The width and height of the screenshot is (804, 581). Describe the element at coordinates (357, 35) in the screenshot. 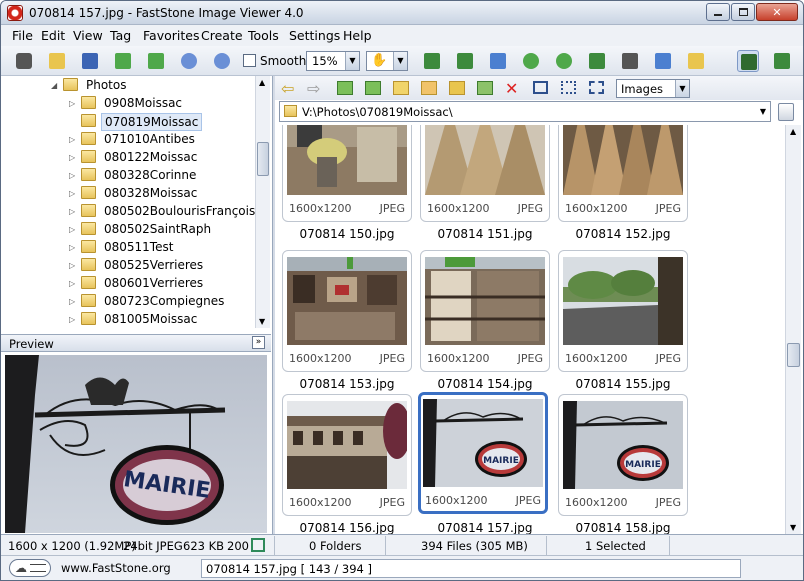

I see `menu-help: Help` at that location.